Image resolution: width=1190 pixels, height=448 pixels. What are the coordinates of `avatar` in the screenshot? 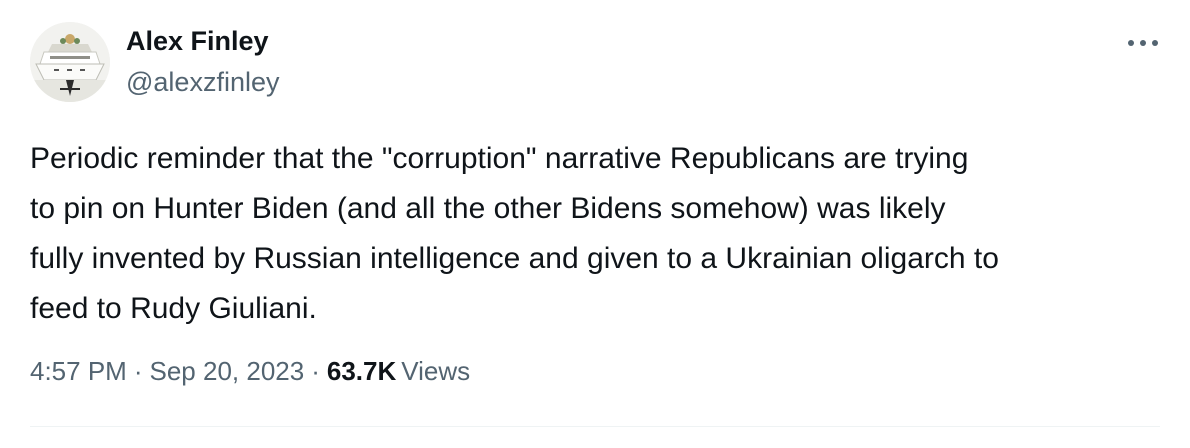 It's located at (70, 62).